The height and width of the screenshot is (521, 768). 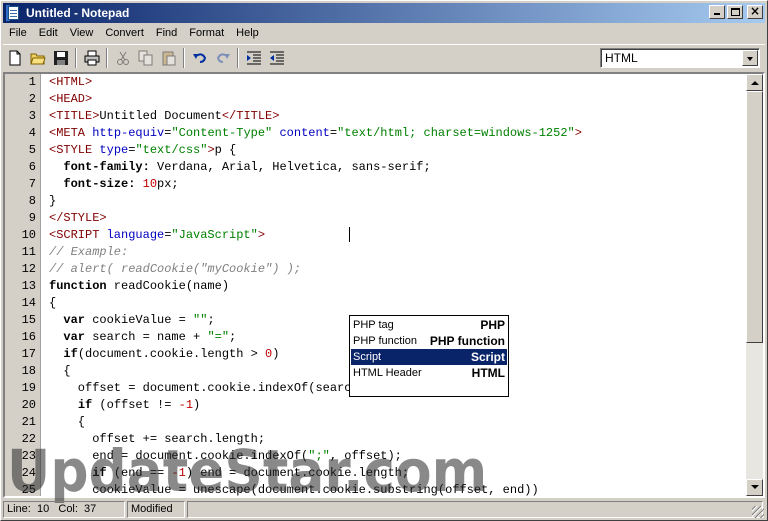 What do you see at coordinates (28, 337) in the screenshot?
I see `line-number: 16` at bounding box center [28, 337].